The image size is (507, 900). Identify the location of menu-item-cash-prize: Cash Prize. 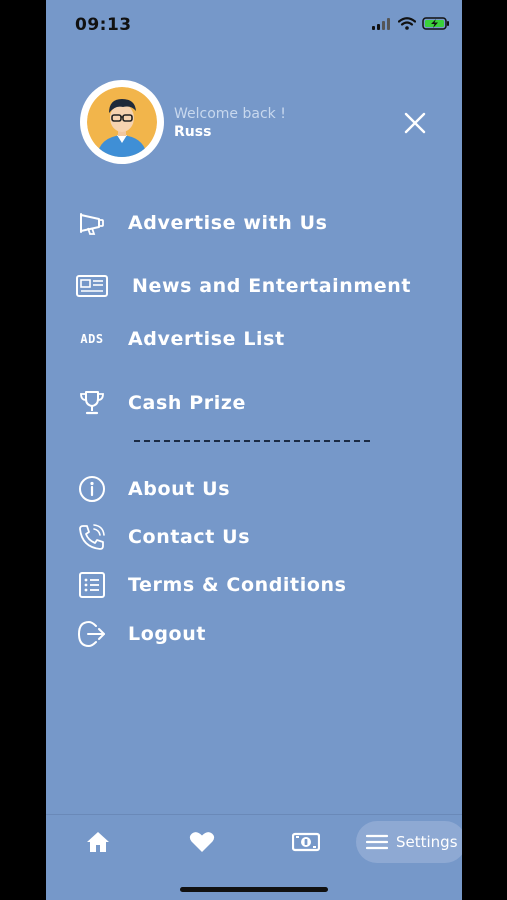
(161, 403).